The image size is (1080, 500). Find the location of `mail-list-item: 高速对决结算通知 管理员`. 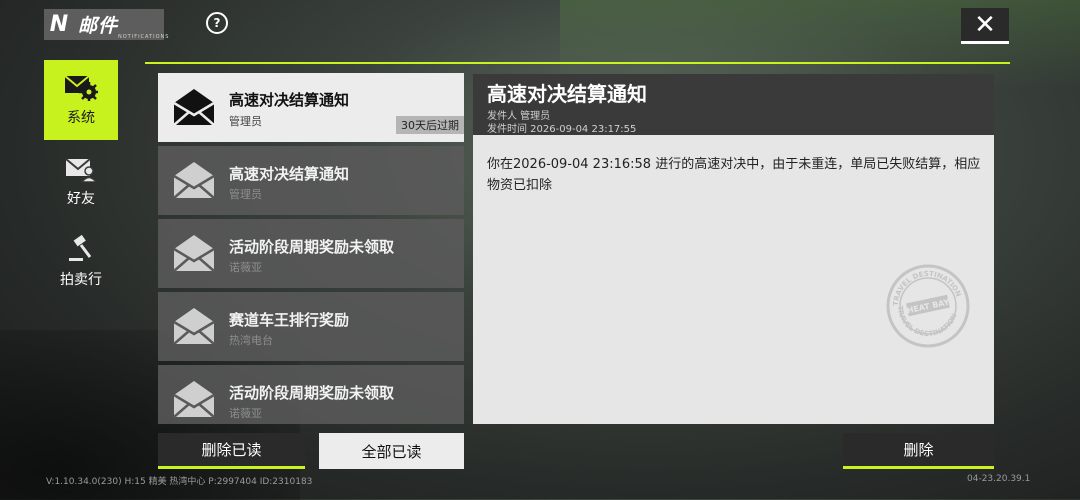

mail-list-item: 高速对决结算通知 管理员 is located at coordinates (311, 180).